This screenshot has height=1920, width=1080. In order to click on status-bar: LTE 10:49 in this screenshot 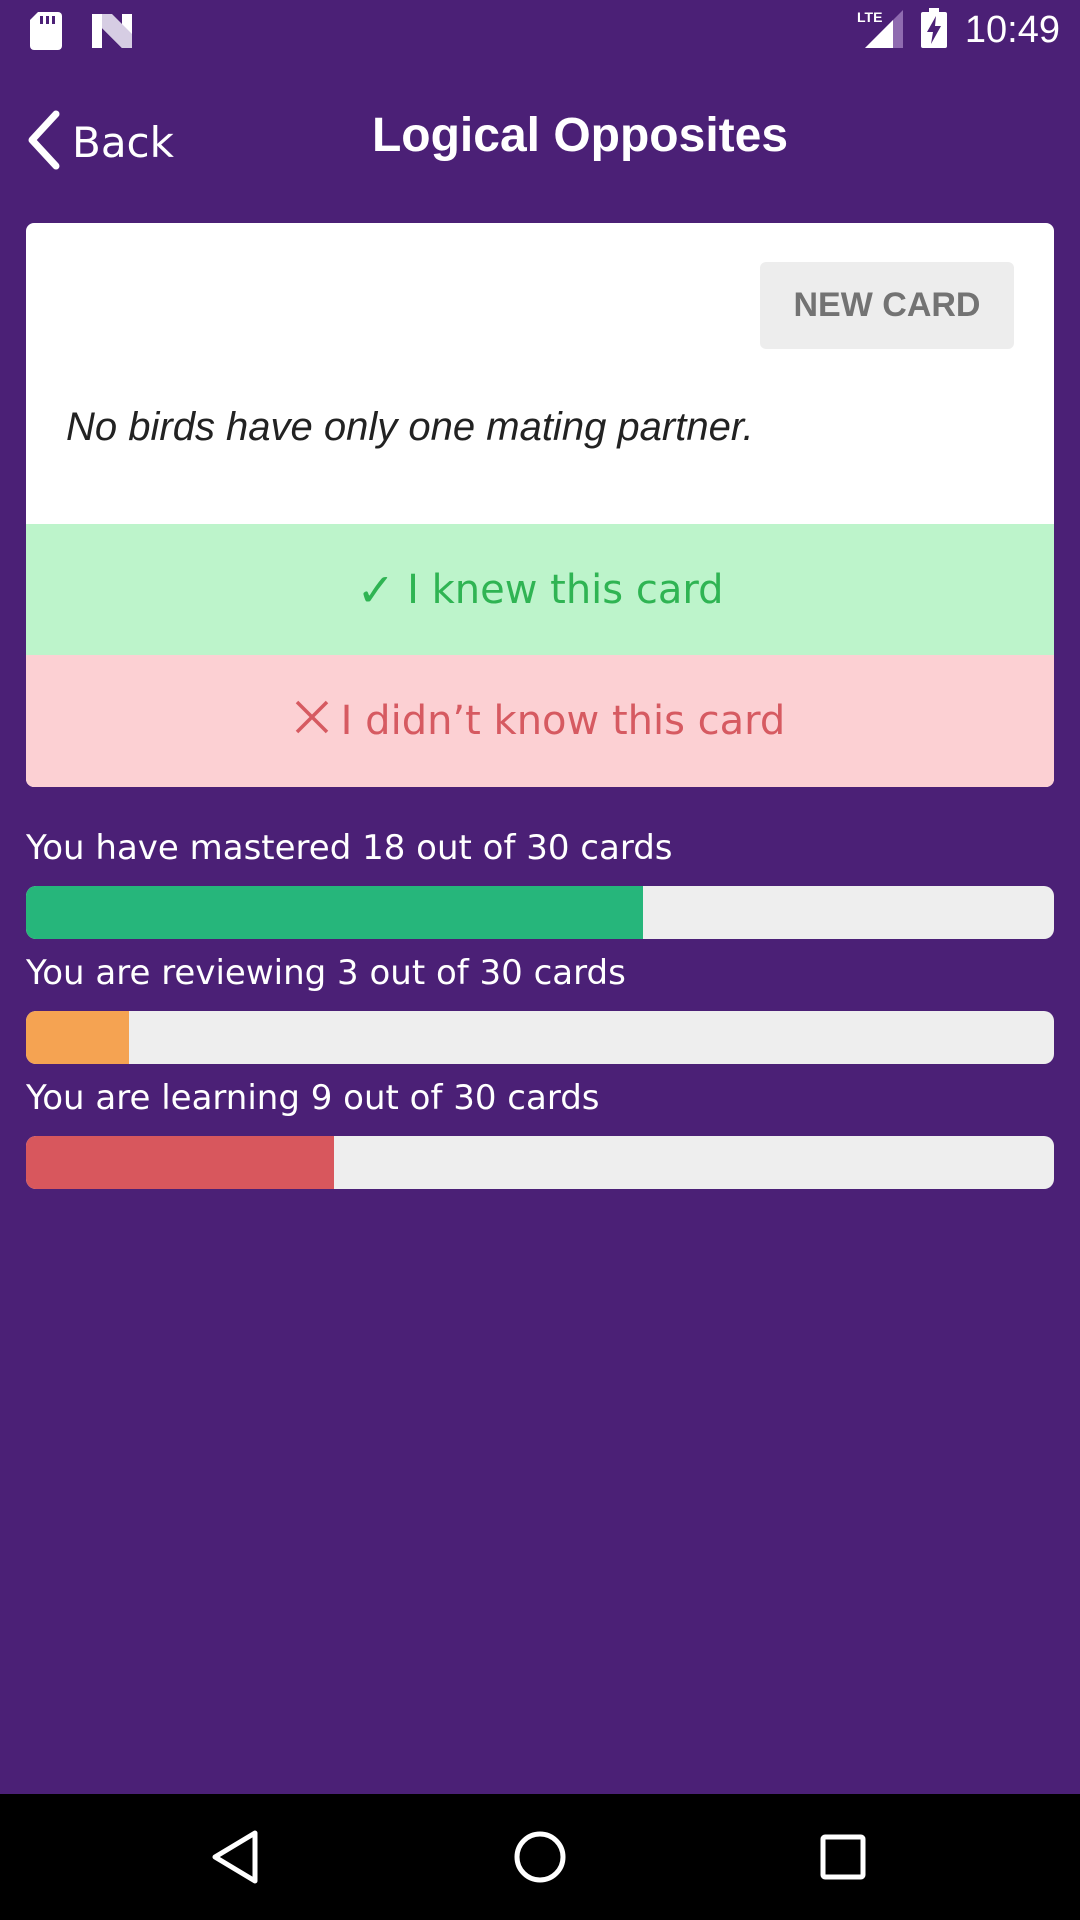, I will do `click(540, 32)`.